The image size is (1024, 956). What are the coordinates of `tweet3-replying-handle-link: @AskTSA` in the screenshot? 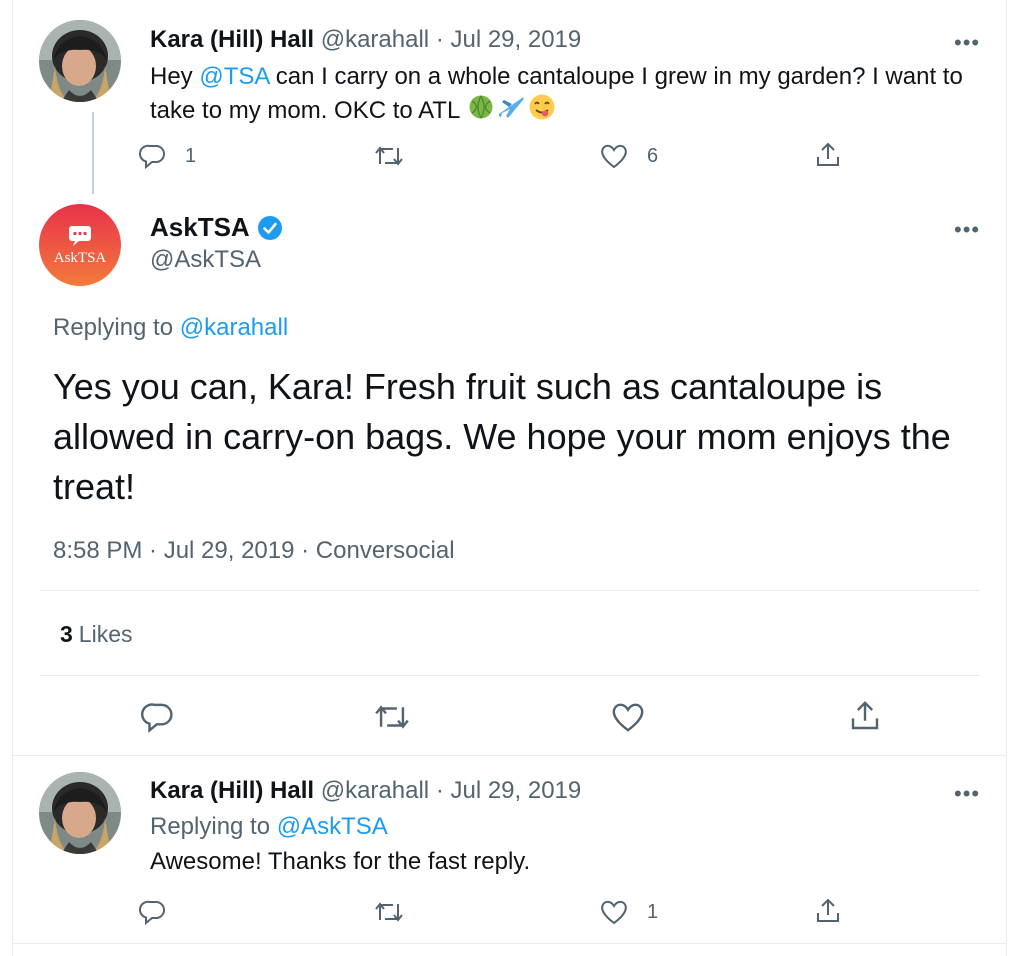 It's located at (332, 826).